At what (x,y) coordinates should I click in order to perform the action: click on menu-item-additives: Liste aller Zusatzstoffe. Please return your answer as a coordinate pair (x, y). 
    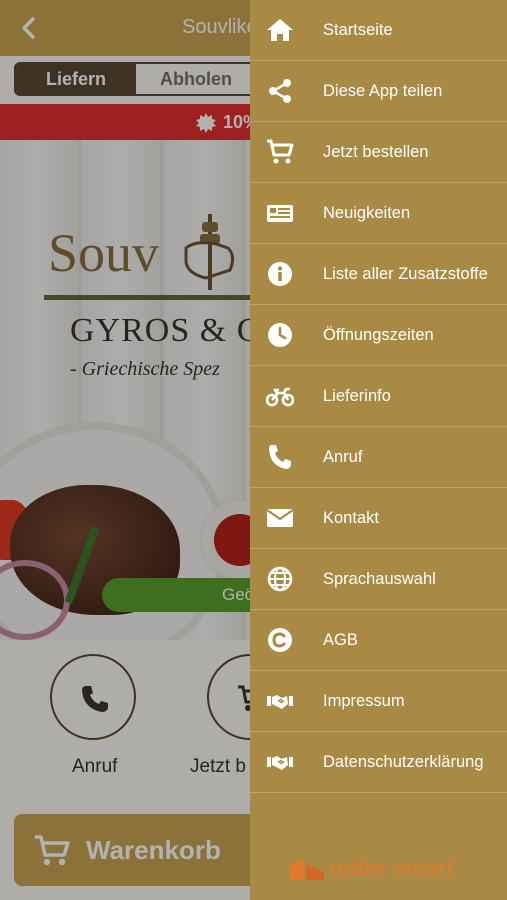
    Looking at the image, I should click on (378, 274).